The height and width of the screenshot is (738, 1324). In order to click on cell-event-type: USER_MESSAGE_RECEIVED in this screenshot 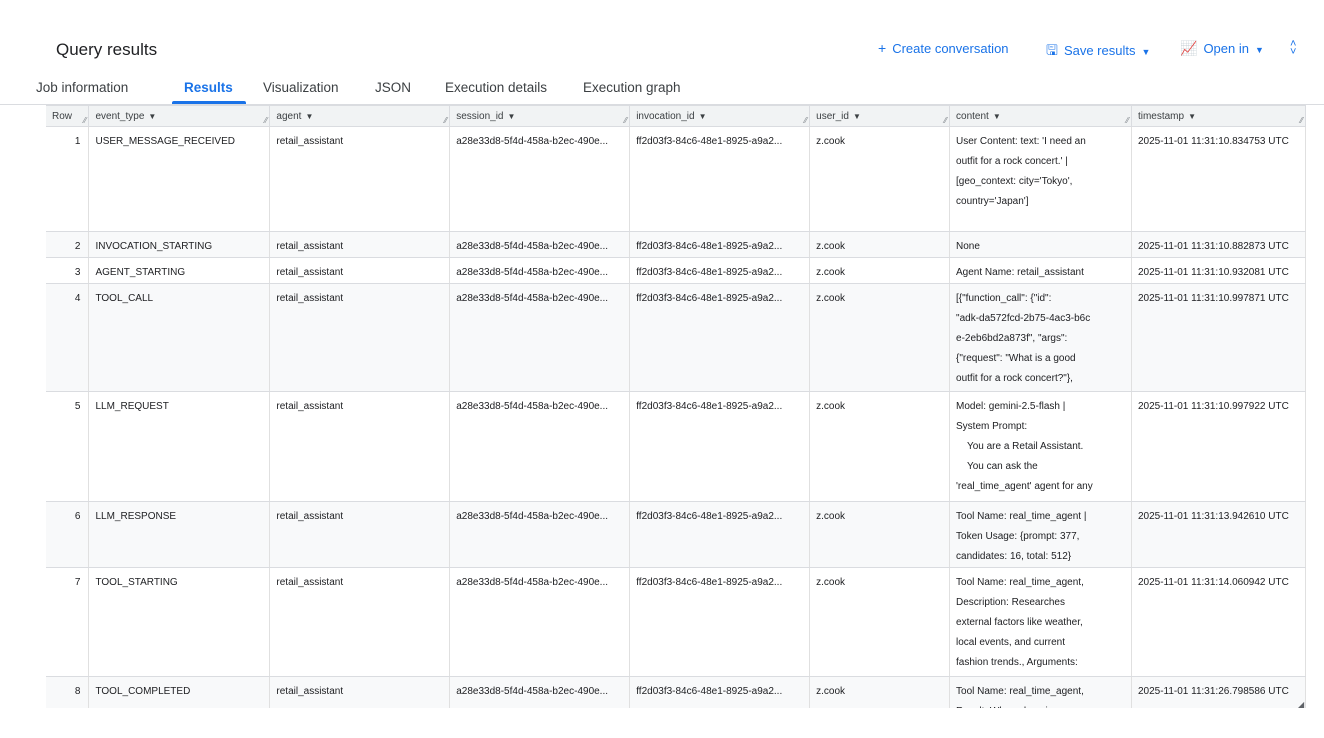, I will do `click(179, 179)`.